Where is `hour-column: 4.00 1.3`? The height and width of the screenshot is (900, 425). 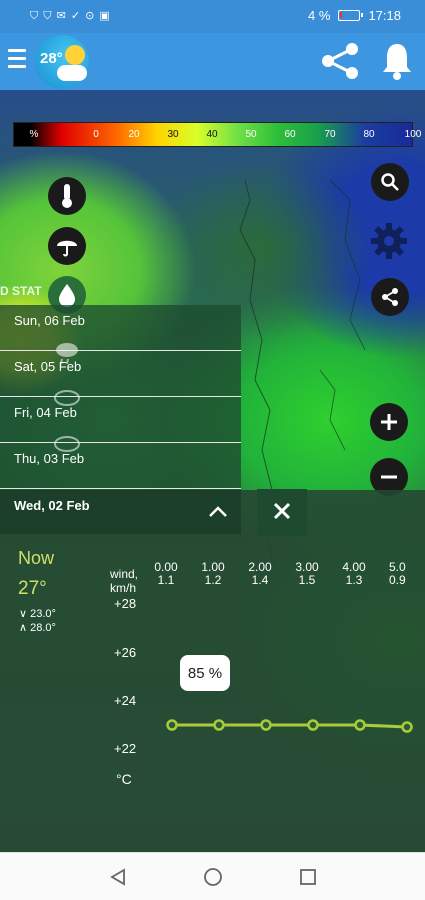 hour-column: 4.00 1.3 is located at coordinates (354, 574).